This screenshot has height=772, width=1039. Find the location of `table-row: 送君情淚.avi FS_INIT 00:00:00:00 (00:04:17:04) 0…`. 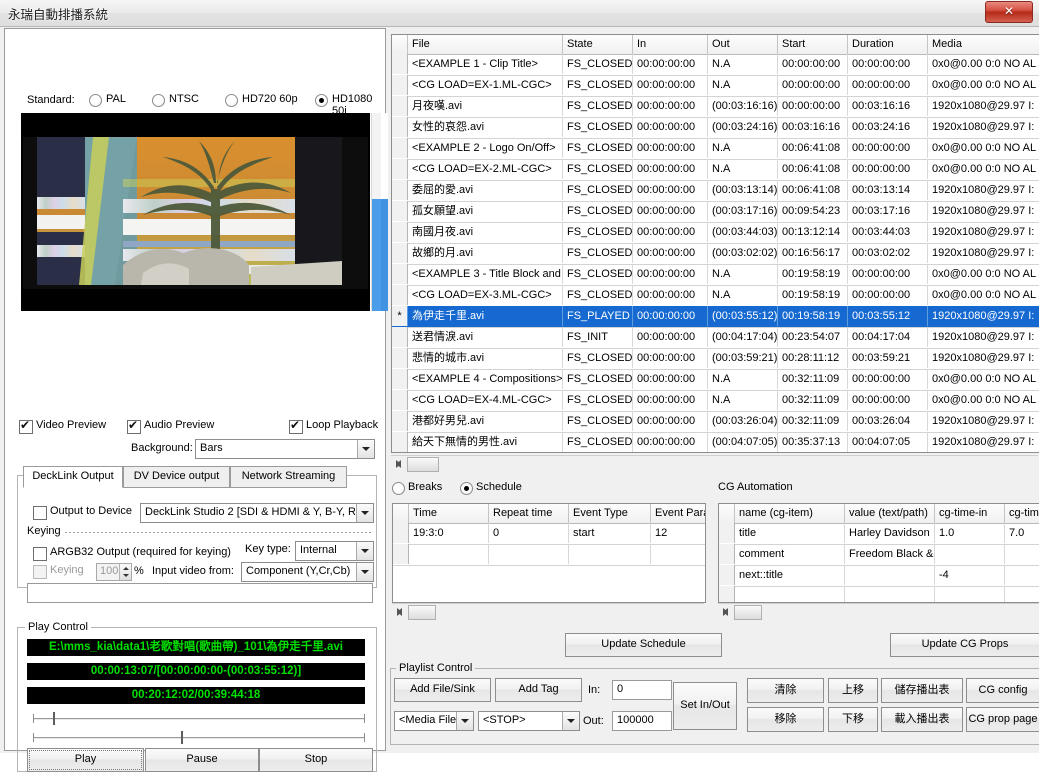

table-row: 送君情淚.avi FS_INIT 00:00:00:00 (00:04:17:04) 0… is located at coordinates (715, 338).